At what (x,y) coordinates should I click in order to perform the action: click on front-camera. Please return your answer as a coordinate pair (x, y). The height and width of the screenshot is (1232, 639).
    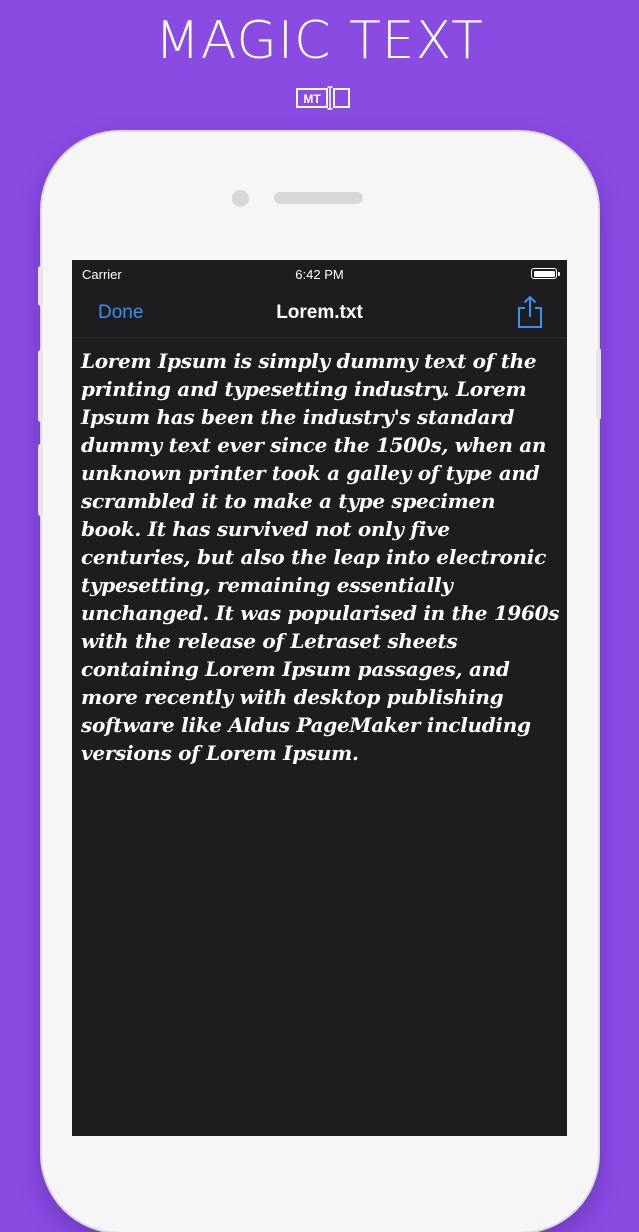
    Looking at the image, I should click on (240, 198).